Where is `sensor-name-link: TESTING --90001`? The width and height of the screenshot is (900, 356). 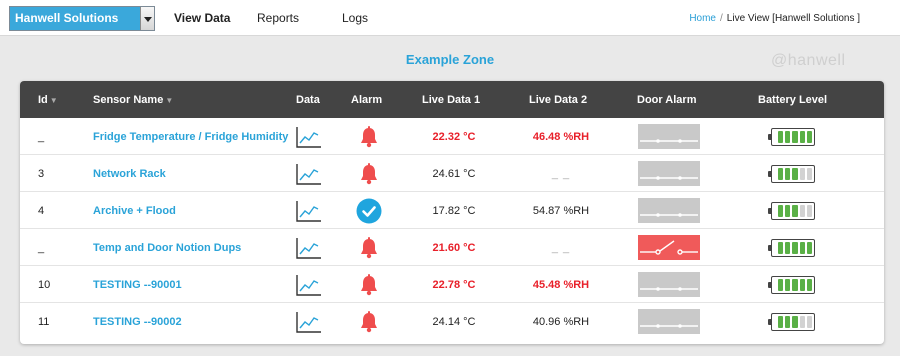
sensor-name-link: TESTING --90001 is located at coordinates (137, 284).